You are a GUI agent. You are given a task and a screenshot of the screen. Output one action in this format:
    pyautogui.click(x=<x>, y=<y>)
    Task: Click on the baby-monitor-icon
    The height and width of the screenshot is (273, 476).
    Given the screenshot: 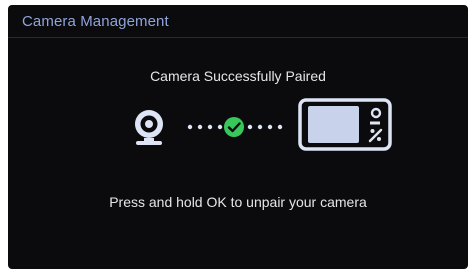 What is the action you would take?
    pyautogui.click(x=345, y=124)
    